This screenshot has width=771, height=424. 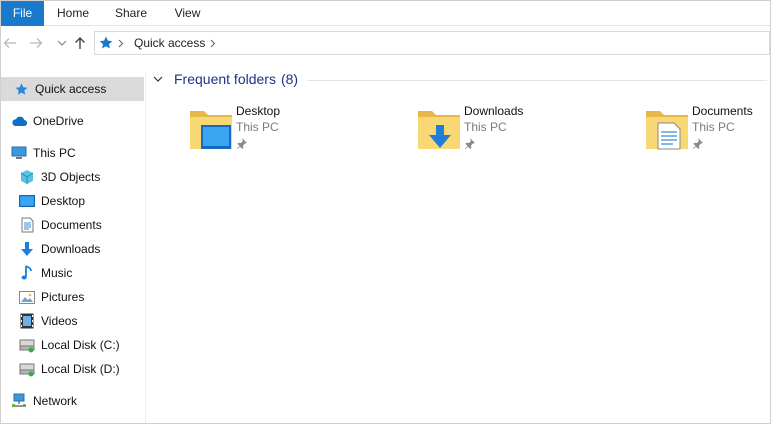 What do you see at coordinates (27, 177) in the screenshot?
I see `cube-icon` at bounding box center [27, 177].